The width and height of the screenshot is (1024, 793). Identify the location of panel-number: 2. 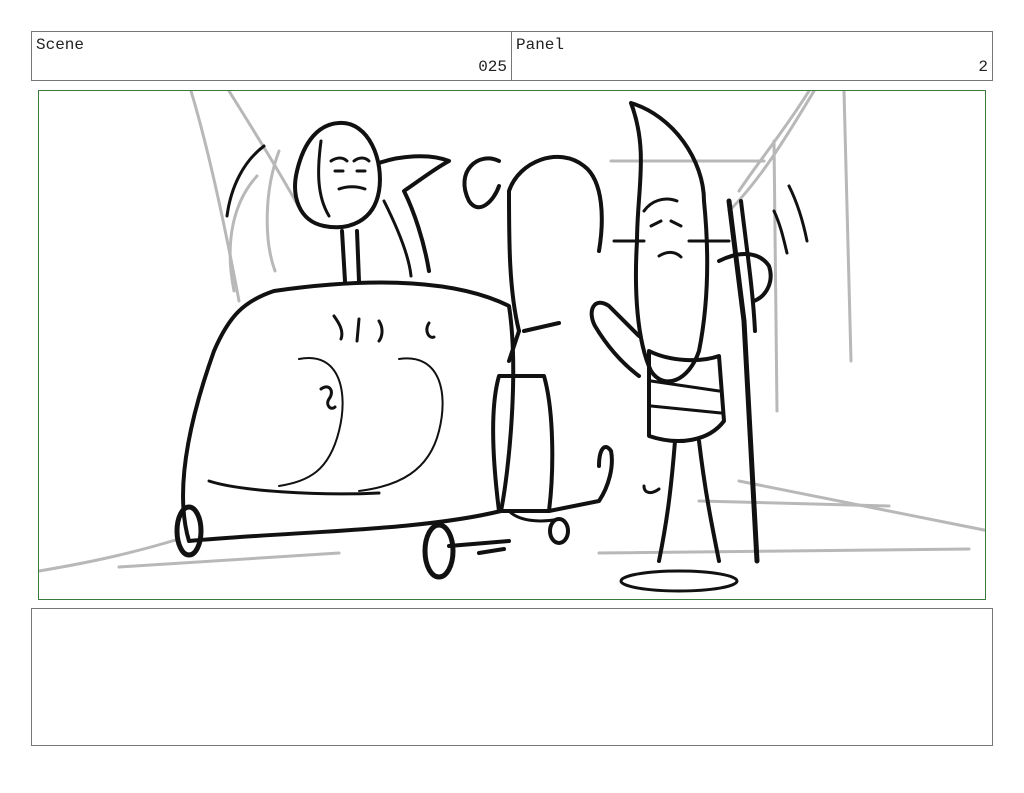
(983, 67).